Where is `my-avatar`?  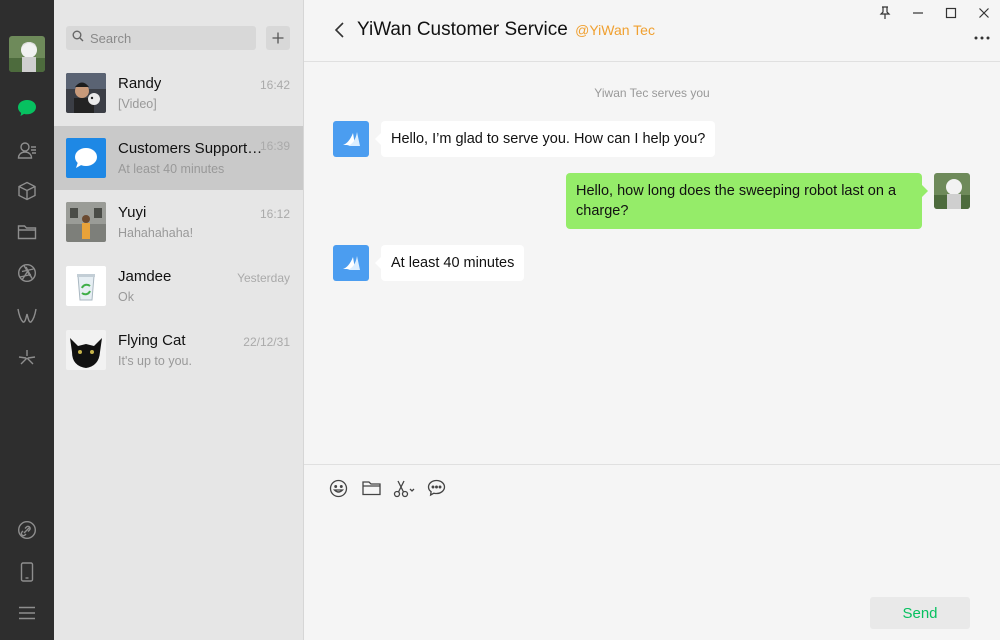 my-avatar is located at coordinates (27, 54).